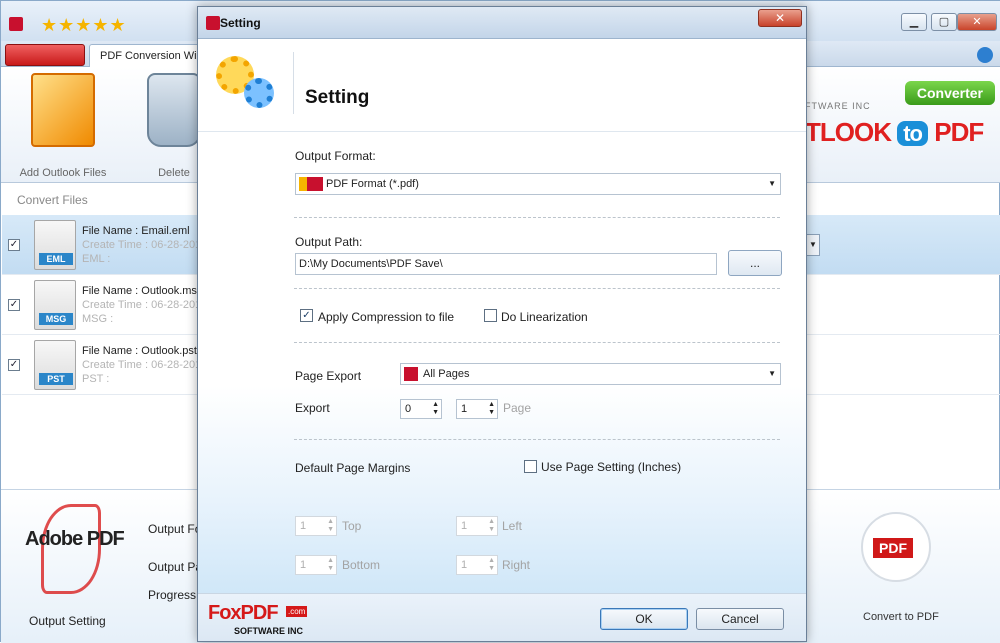 The image size is (1000, 643). I want to click on foxpdf-logo-com: .com, so click(297, 611).